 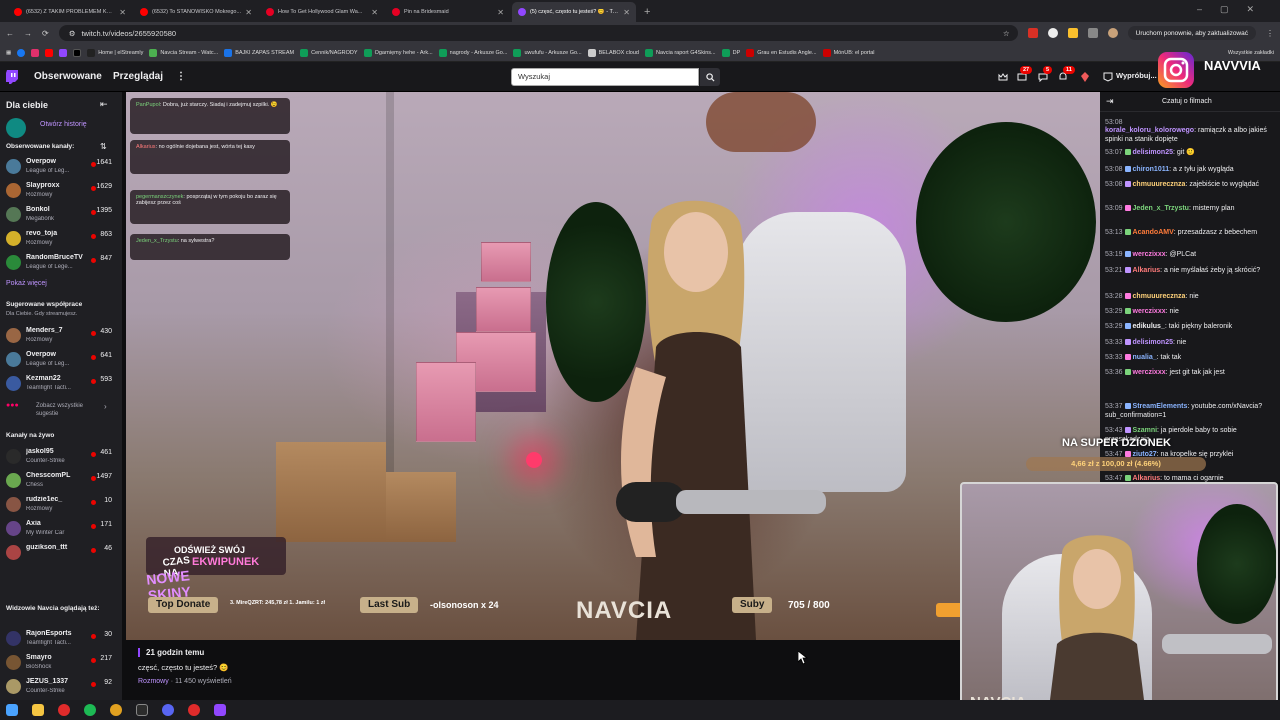 I want to click on prime-icon, so click(x=1108, y=77).